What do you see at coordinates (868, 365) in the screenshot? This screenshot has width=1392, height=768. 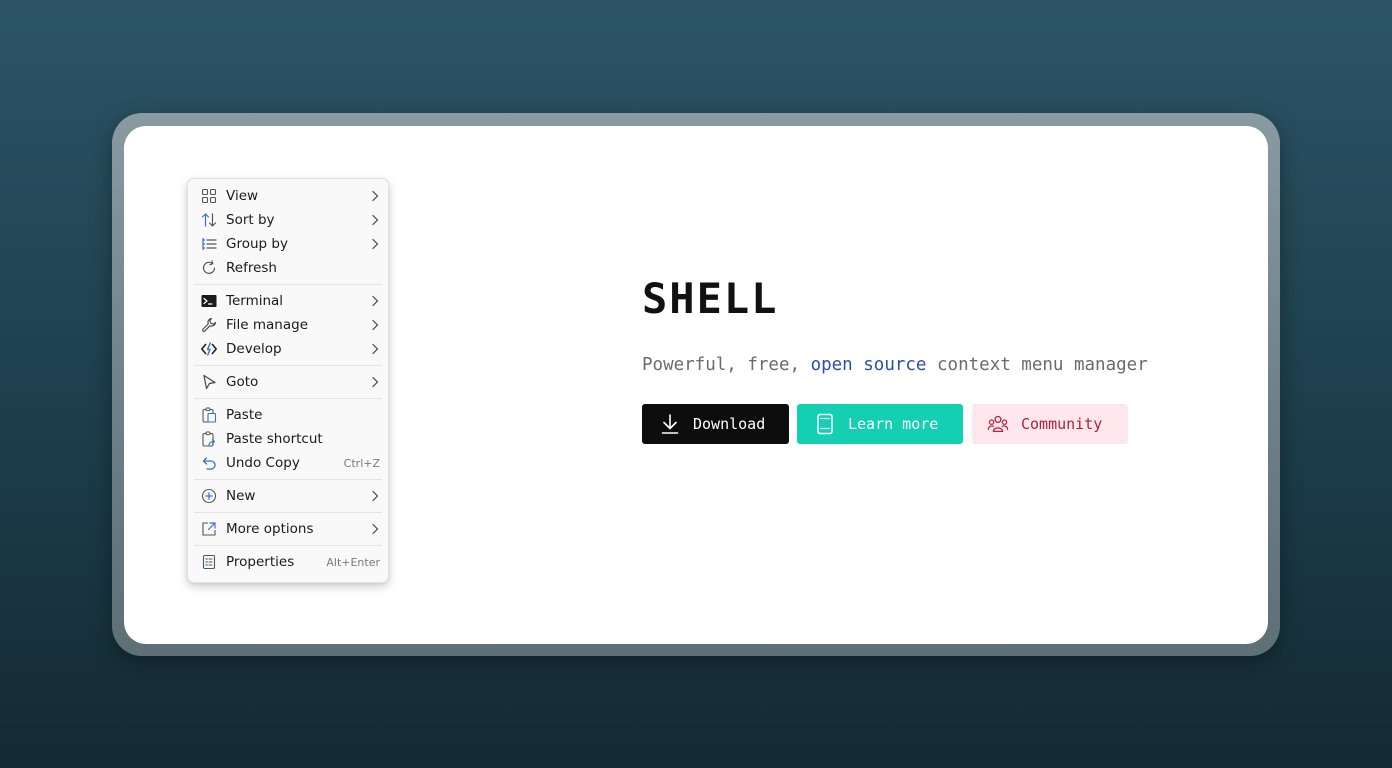 I see `subtitle-accent-text: open source` at bounding box center [868, 365].